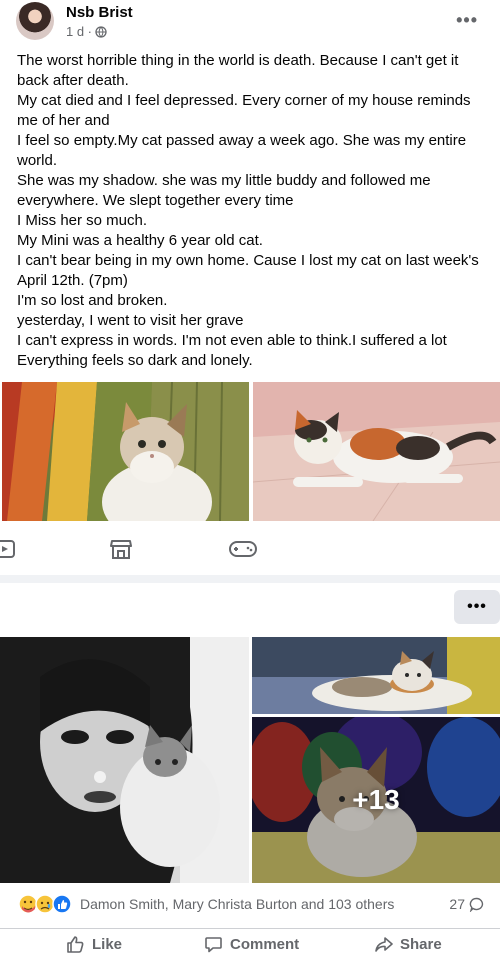  Describe the element at coordinates (250, 23) in the screenshot. I see `post-header: Nsb Brist 1 d · •••` at that location.